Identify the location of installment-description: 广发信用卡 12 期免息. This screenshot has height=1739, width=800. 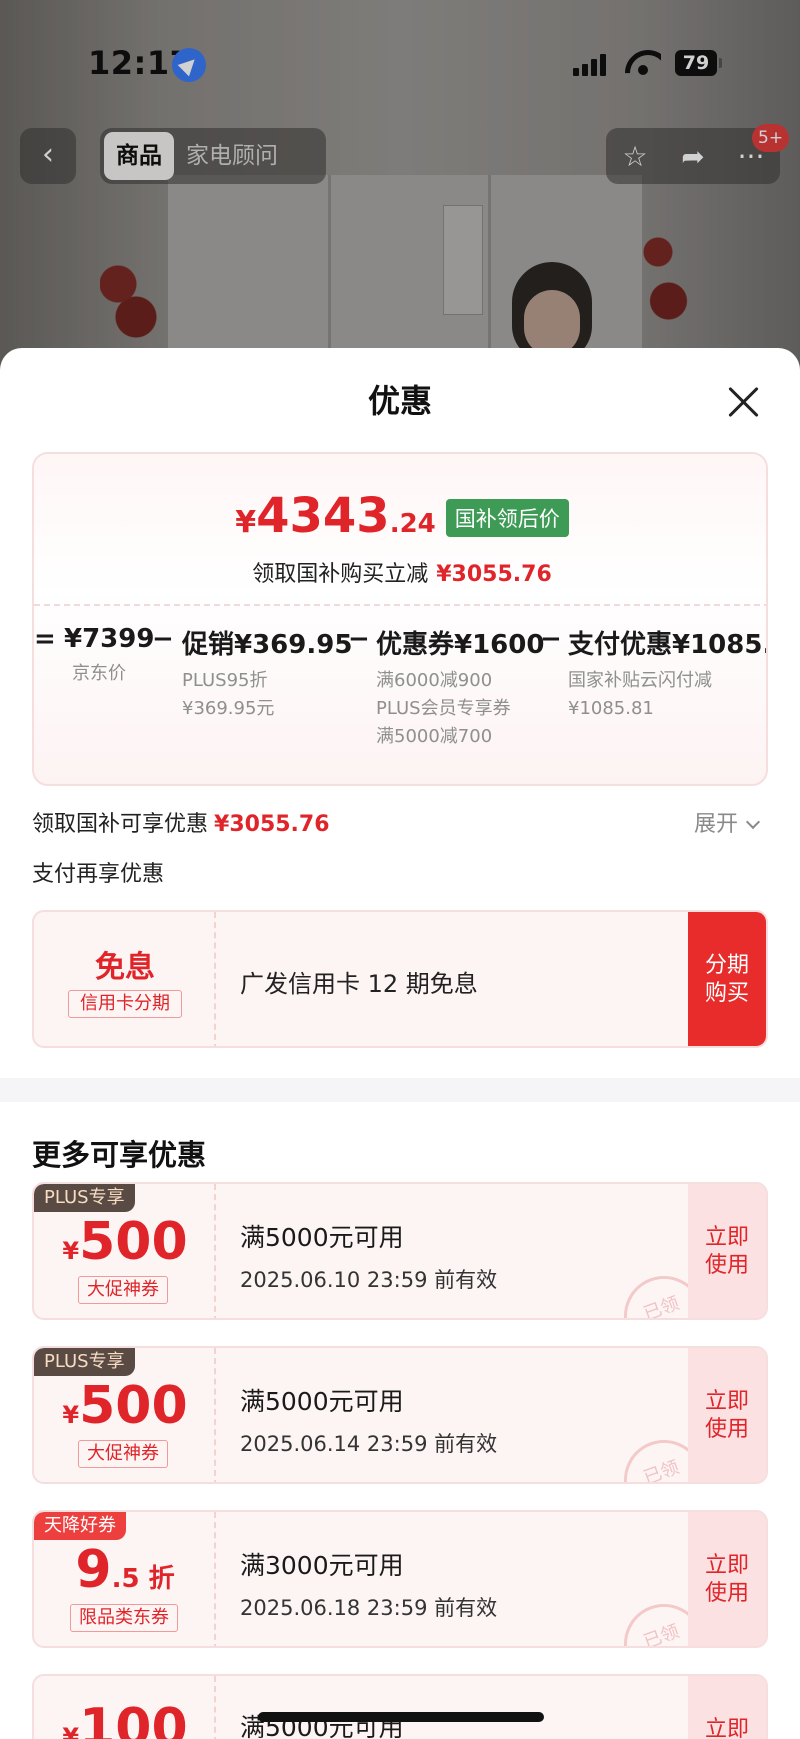
(359, 984).